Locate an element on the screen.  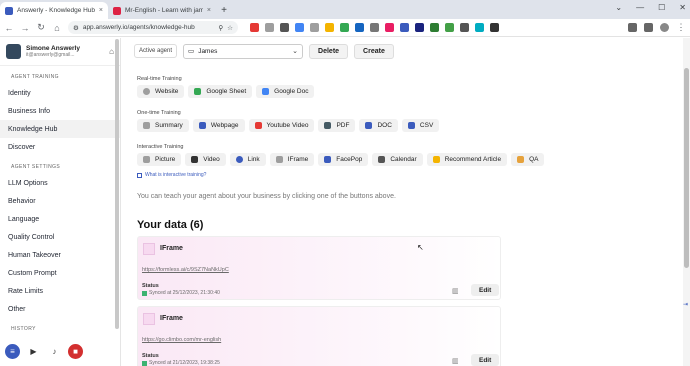
webpage-icon is located at coordinates (202, 125).